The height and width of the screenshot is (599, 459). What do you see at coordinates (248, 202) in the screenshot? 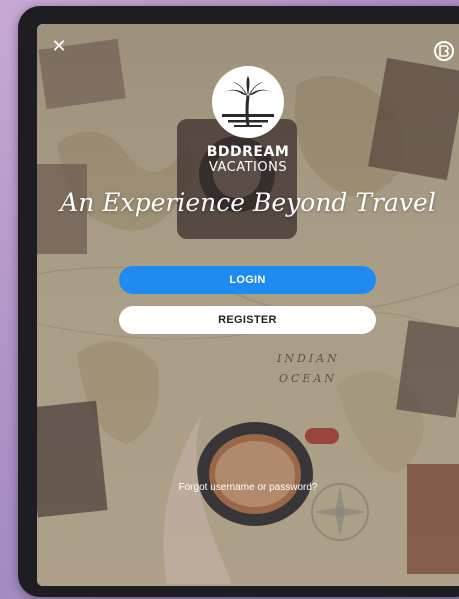
I see `tagline: An Experience Beyond Travel` at bounding box center [248, 202].